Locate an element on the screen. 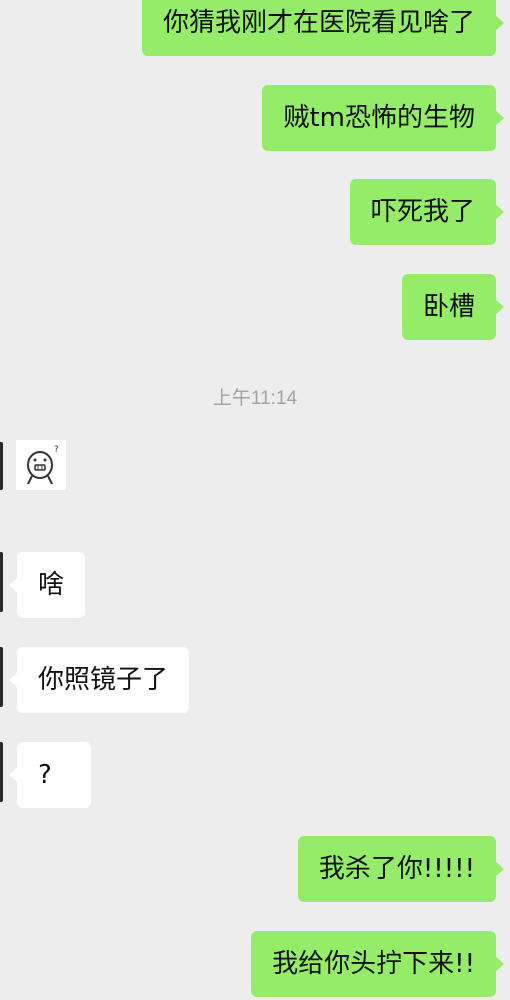 Image resolution: width=510 pixels, height=1000 pixels. confused-face-sticker-icon-graphic: ? is located at coordinates (43, 465).